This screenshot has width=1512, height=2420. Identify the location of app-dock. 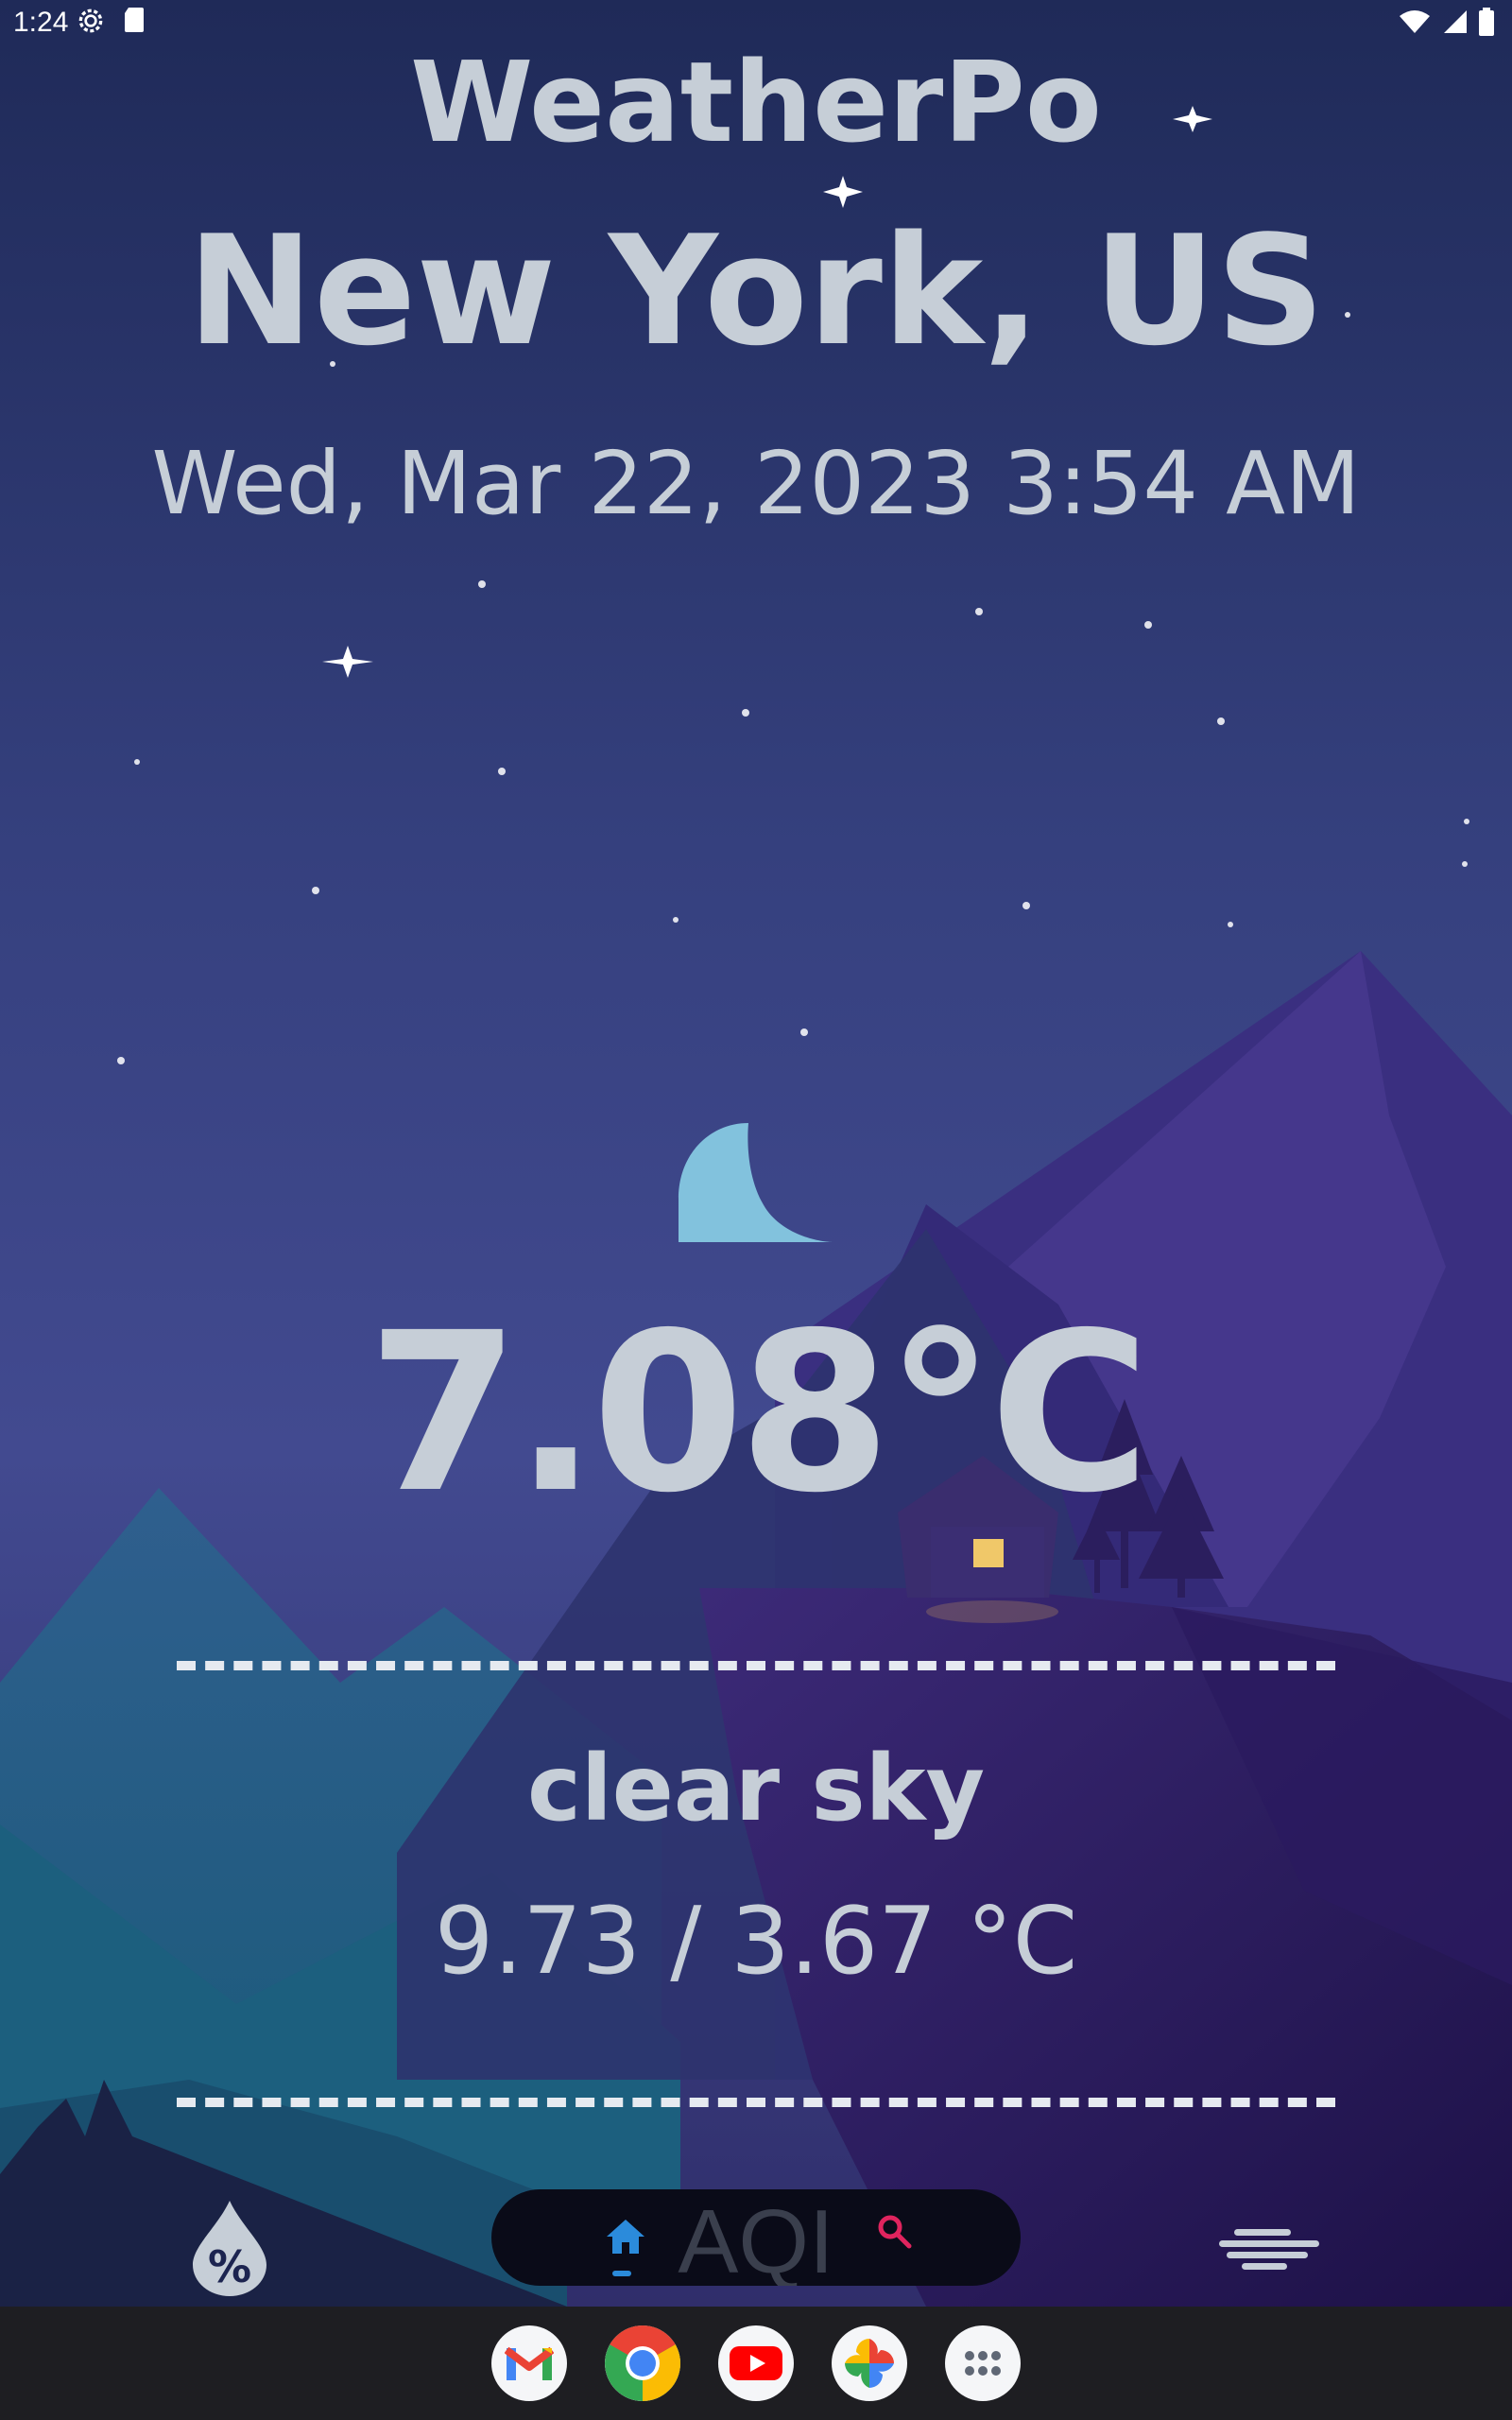
(756, 2363).